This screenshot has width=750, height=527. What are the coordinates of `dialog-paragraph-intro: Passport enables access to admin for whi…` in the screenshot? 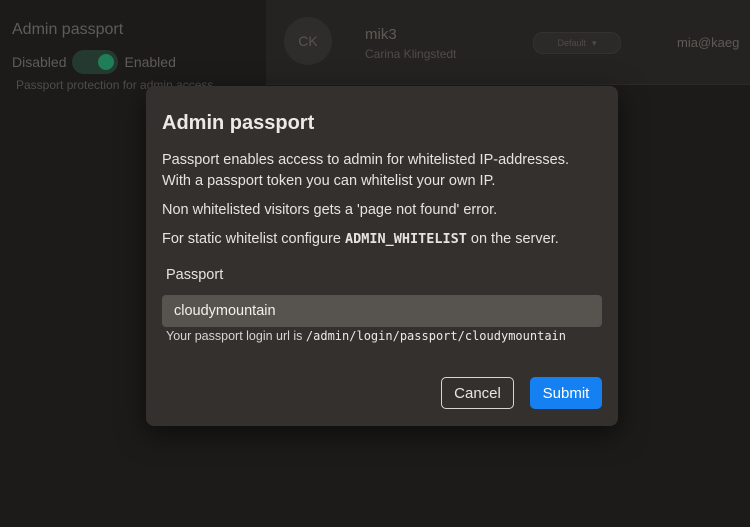 It's located at (365, 171).